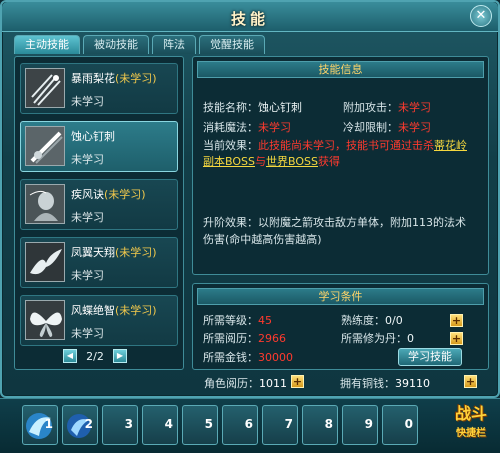 Image resolution: width=500 pixels, height=453 pixels. I want to click on quickbar-label: 快捷栏, so click(471, 433).